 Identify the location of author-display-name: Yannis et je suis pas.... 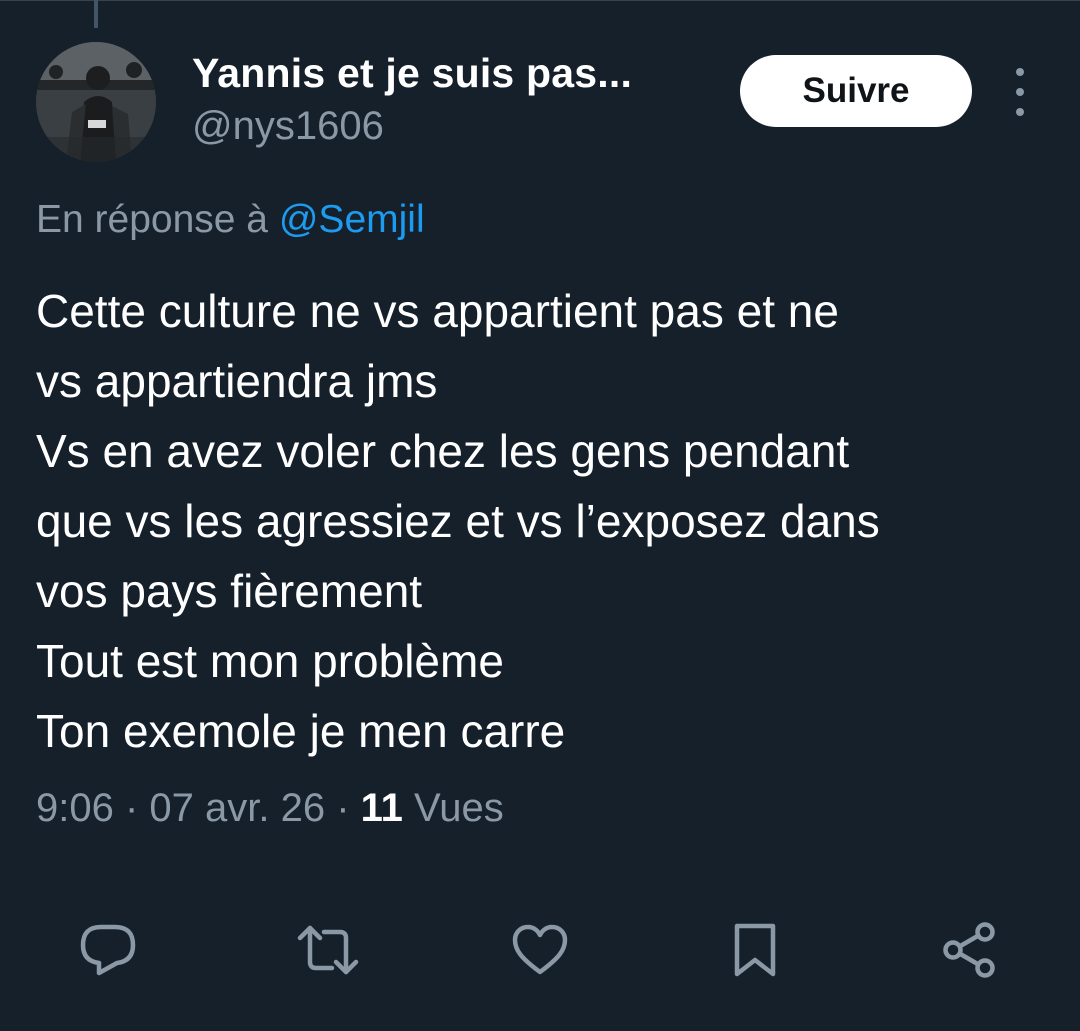
(412, 73).